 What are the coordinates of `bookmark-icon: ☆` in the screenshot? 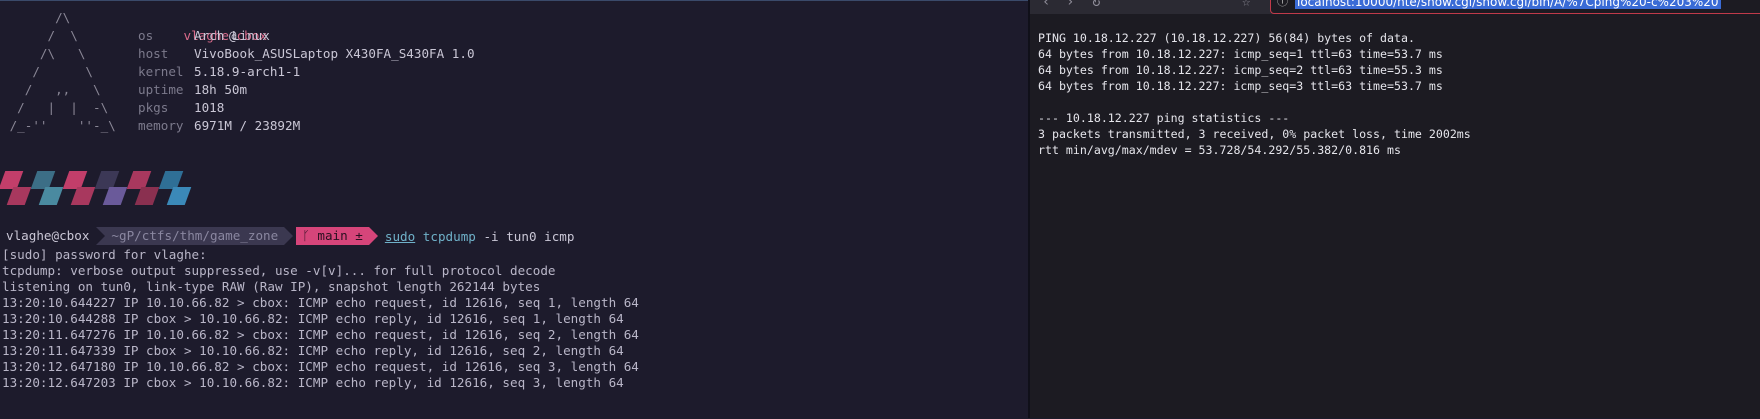 It's located at (1246, 5).